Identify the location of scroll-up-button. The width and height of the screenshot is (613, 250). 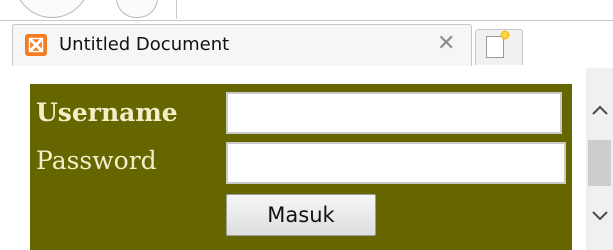
(599, 110).